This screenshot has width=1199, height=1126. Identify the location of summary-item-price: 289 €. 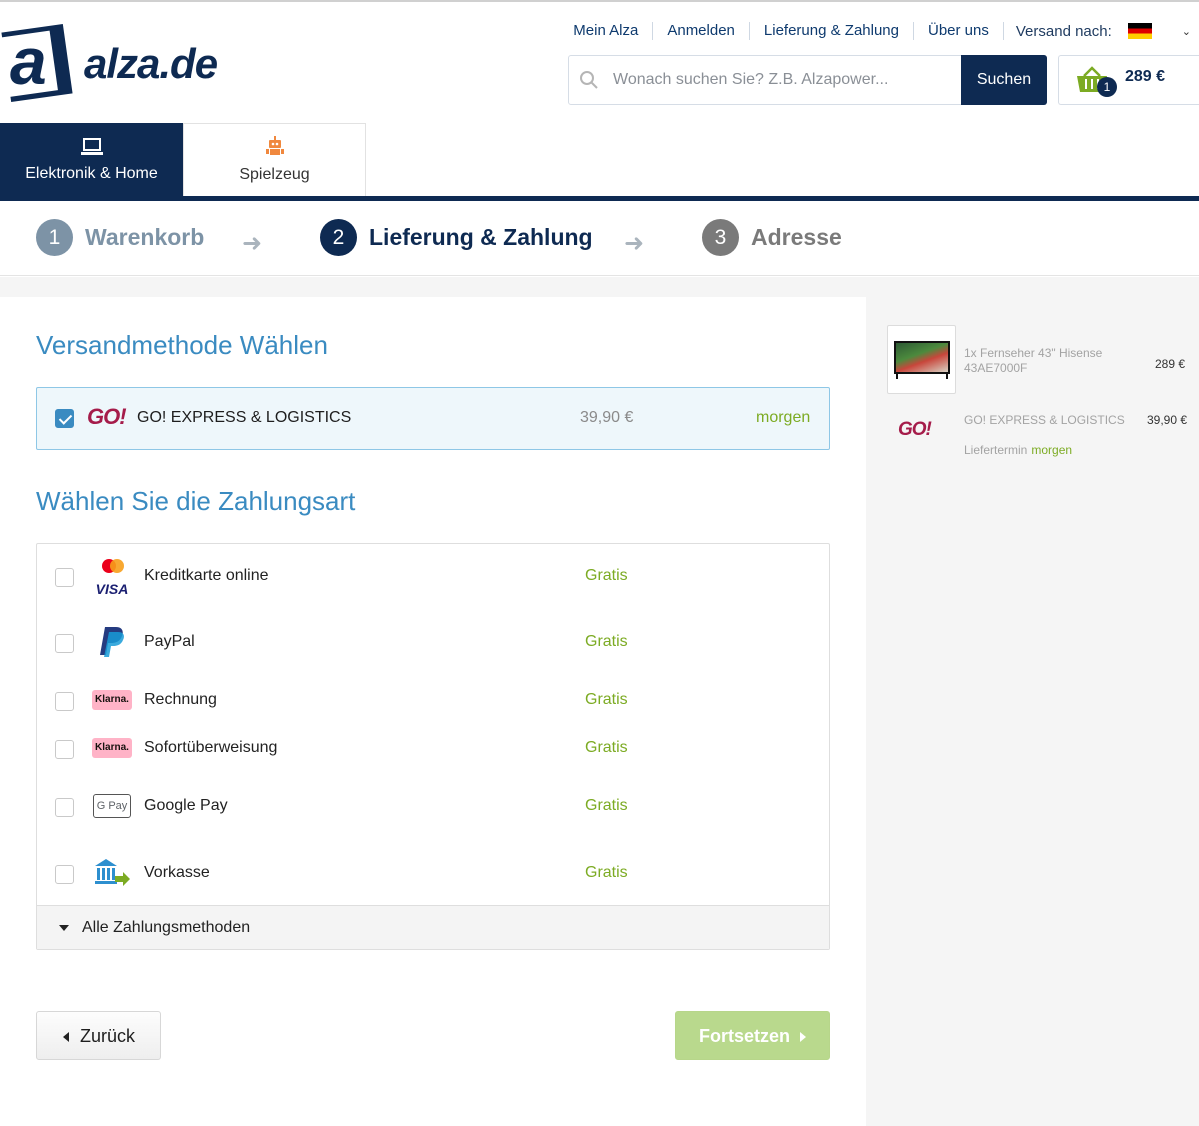
(1170, 364).